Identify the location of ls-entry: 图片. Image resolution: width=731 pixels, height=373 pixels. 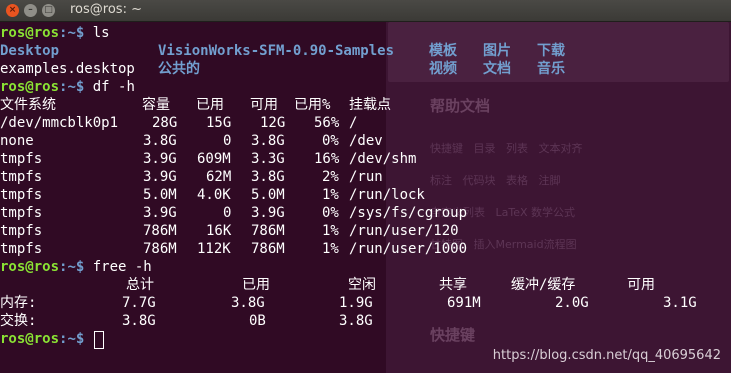
(497, 51).